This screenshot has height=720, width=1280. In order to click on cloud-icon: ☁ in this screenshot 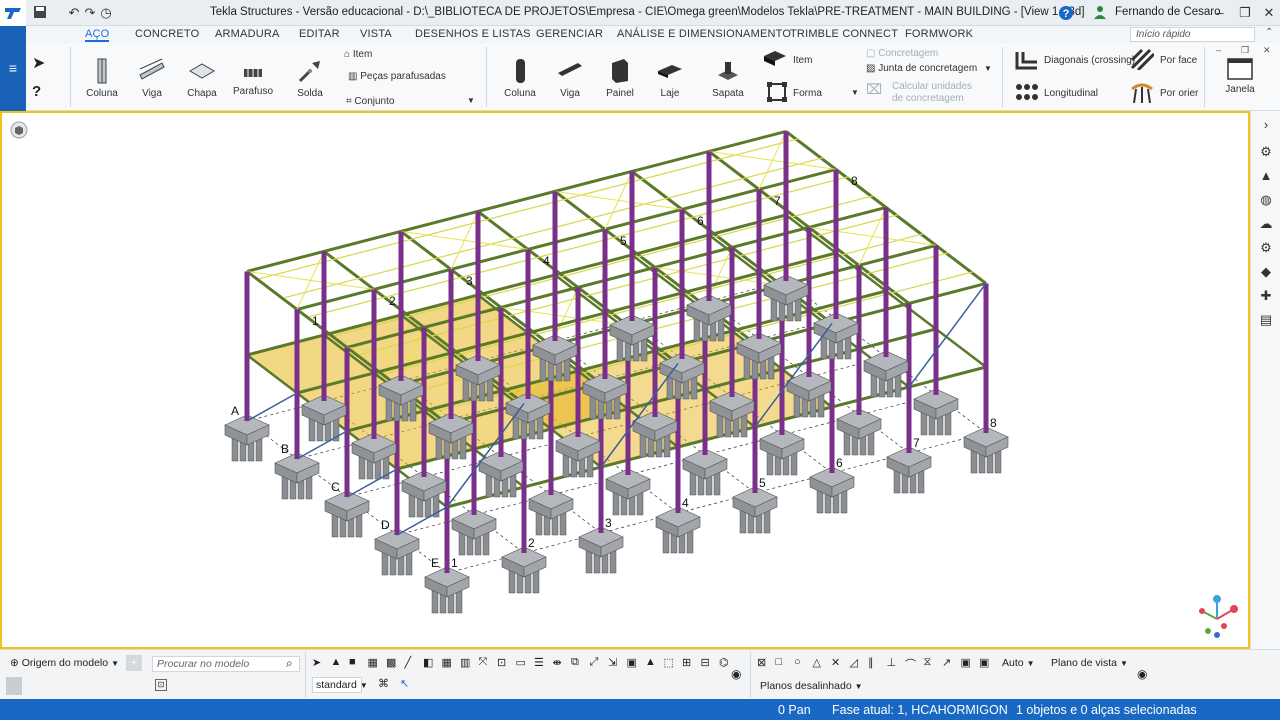, I will do `click(1266, 224)`.